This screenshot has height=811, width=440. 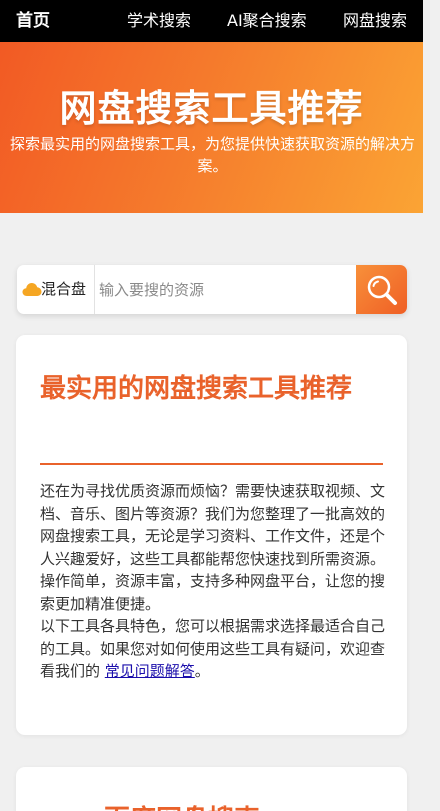 I want to click on hero-subtitle: 探索最实用的网盘搜索工具，为您提供快速获取资源的解决方案。, so click(x=212, y=155).